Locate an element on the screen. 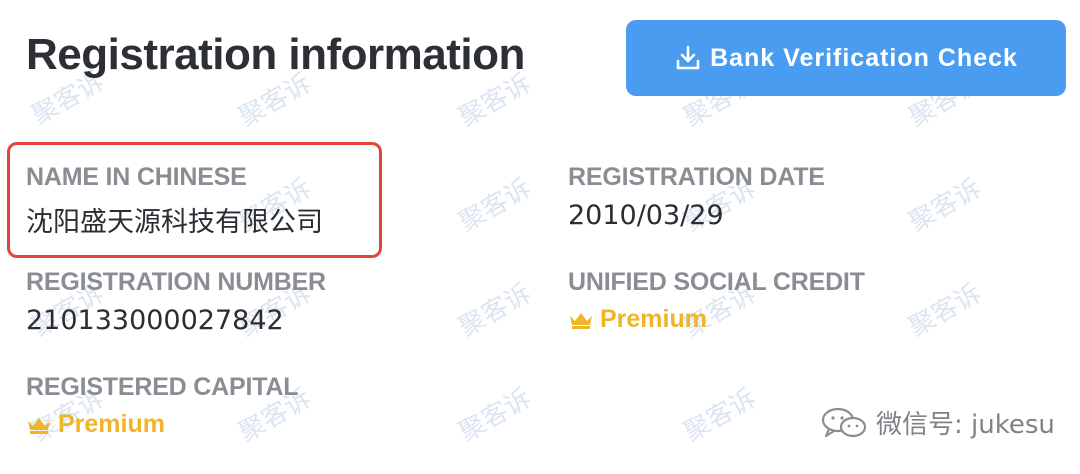  page-title: Registration information is located at coordinates (275, 54).